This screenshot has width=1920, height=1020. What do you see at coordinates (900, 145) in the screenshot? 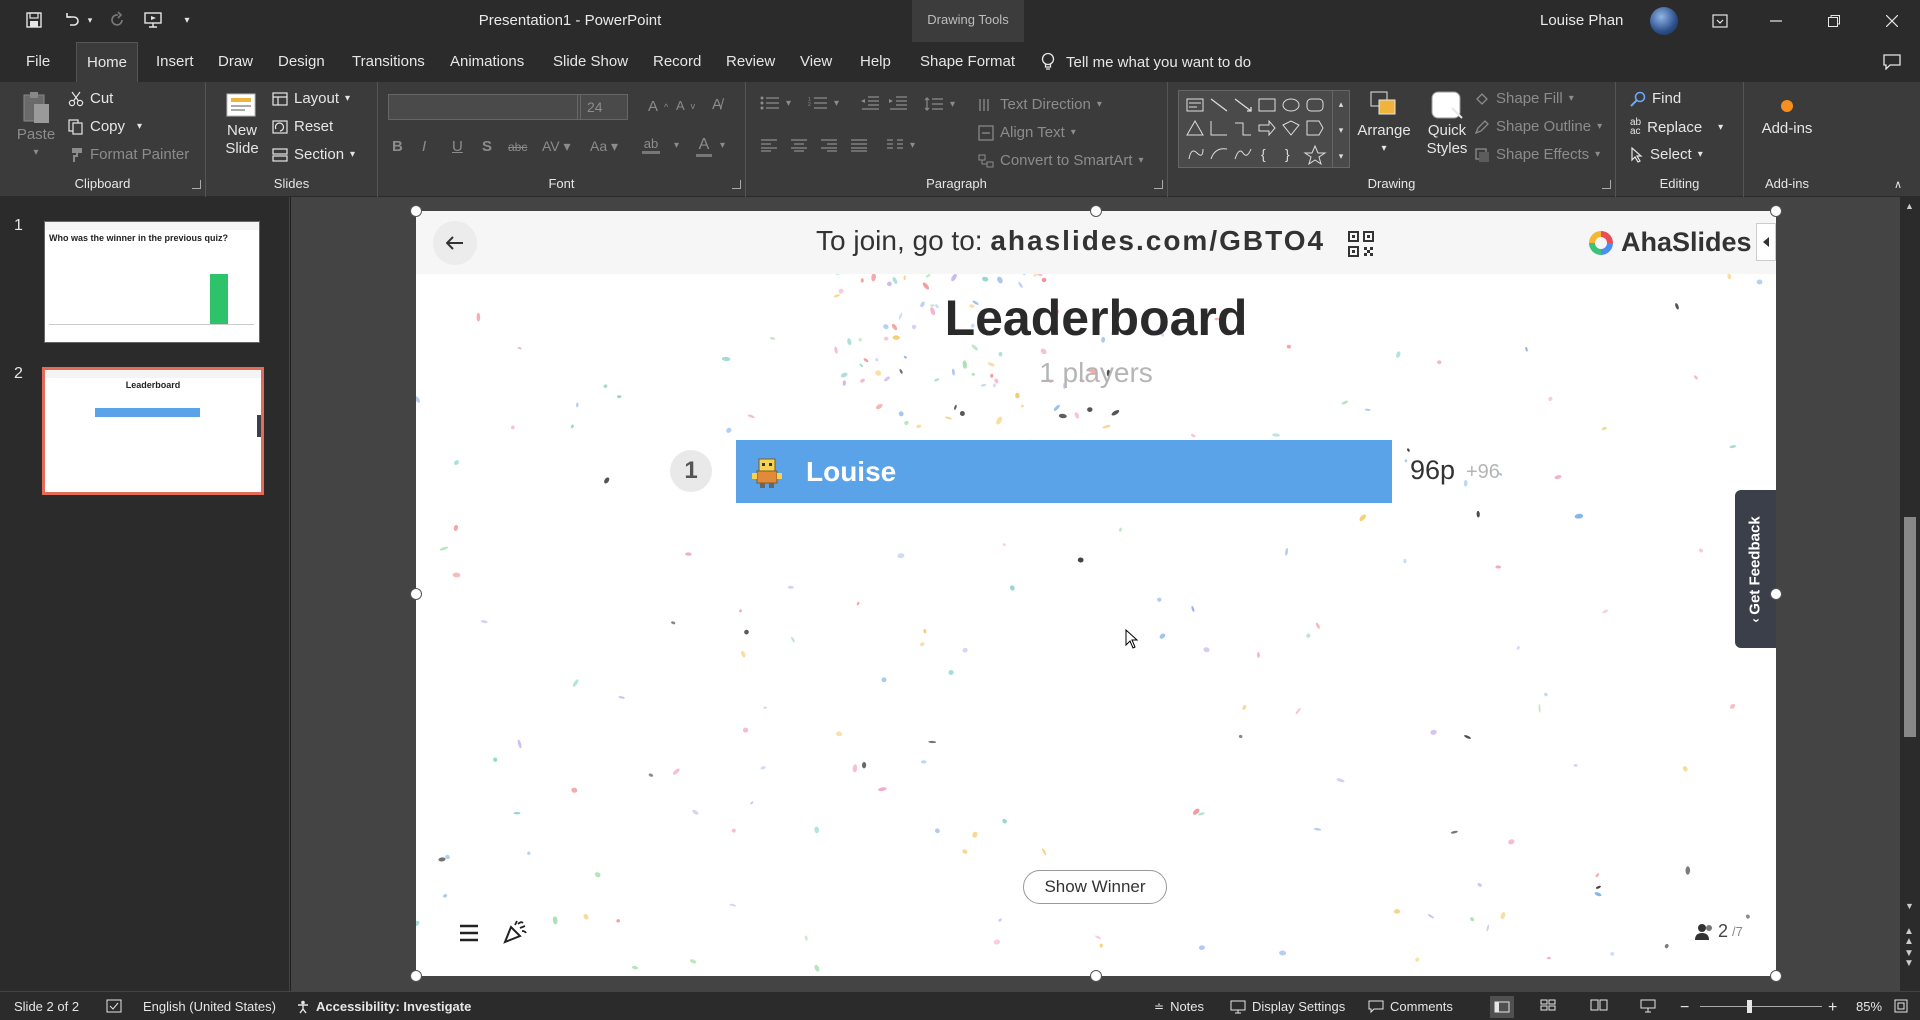
I see `columns-icon: ▾` at bounding box center [900, 145].